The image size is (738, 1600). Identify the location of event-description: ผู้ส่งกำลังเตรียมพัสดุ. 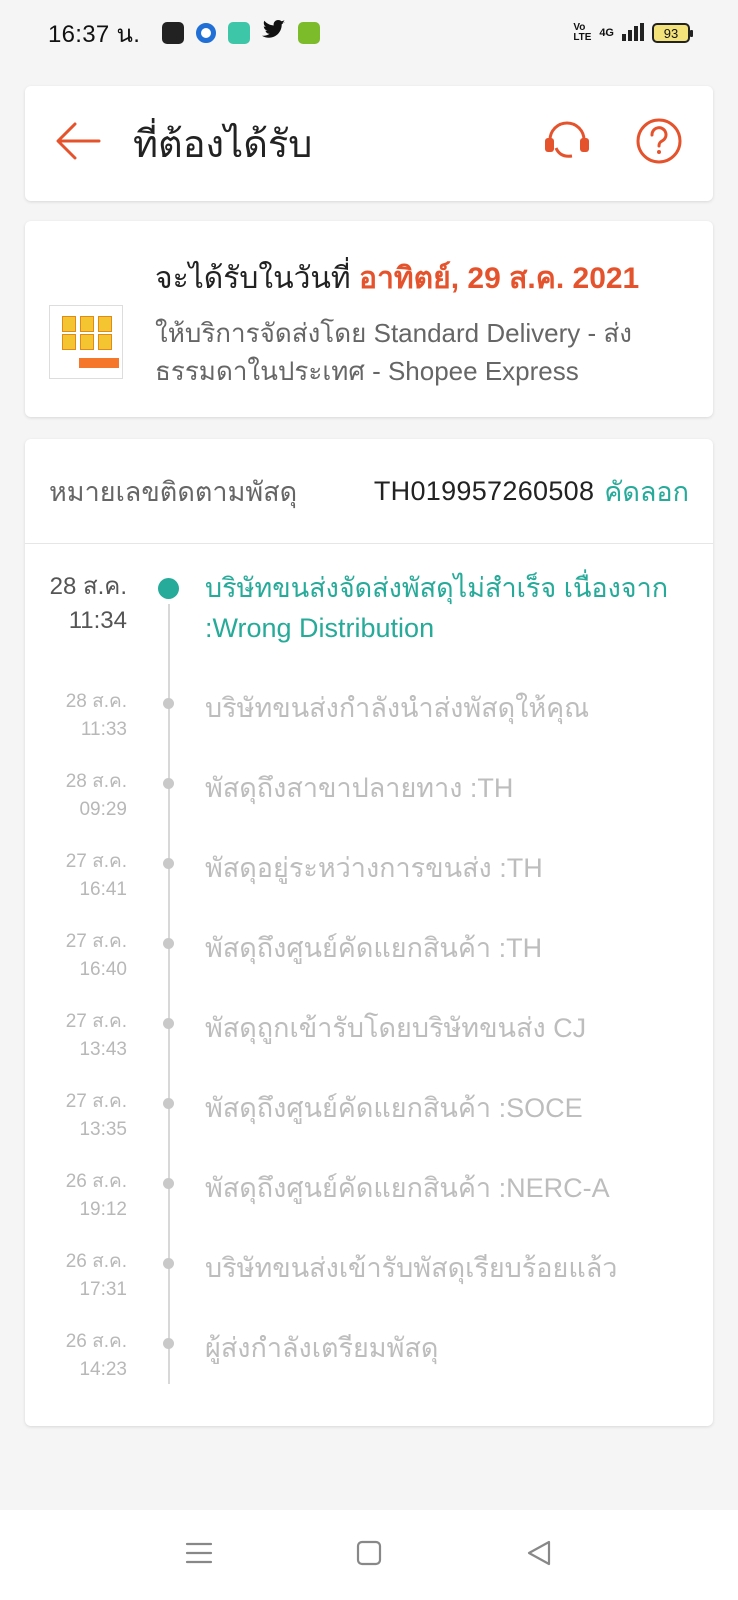
(322, 1348).